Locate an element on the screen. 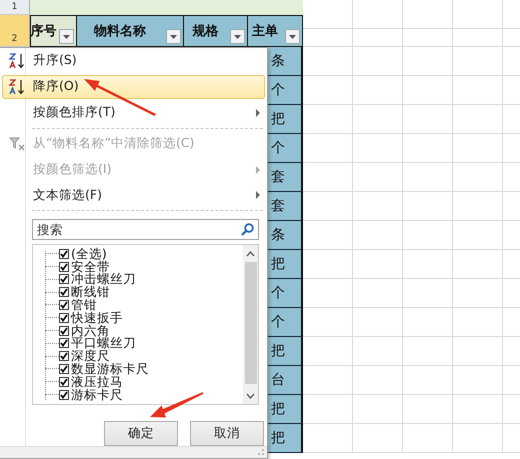 The width and height of the screenshot is (520, 459). search-field: 搜索 is located at coordinates (145, 229).